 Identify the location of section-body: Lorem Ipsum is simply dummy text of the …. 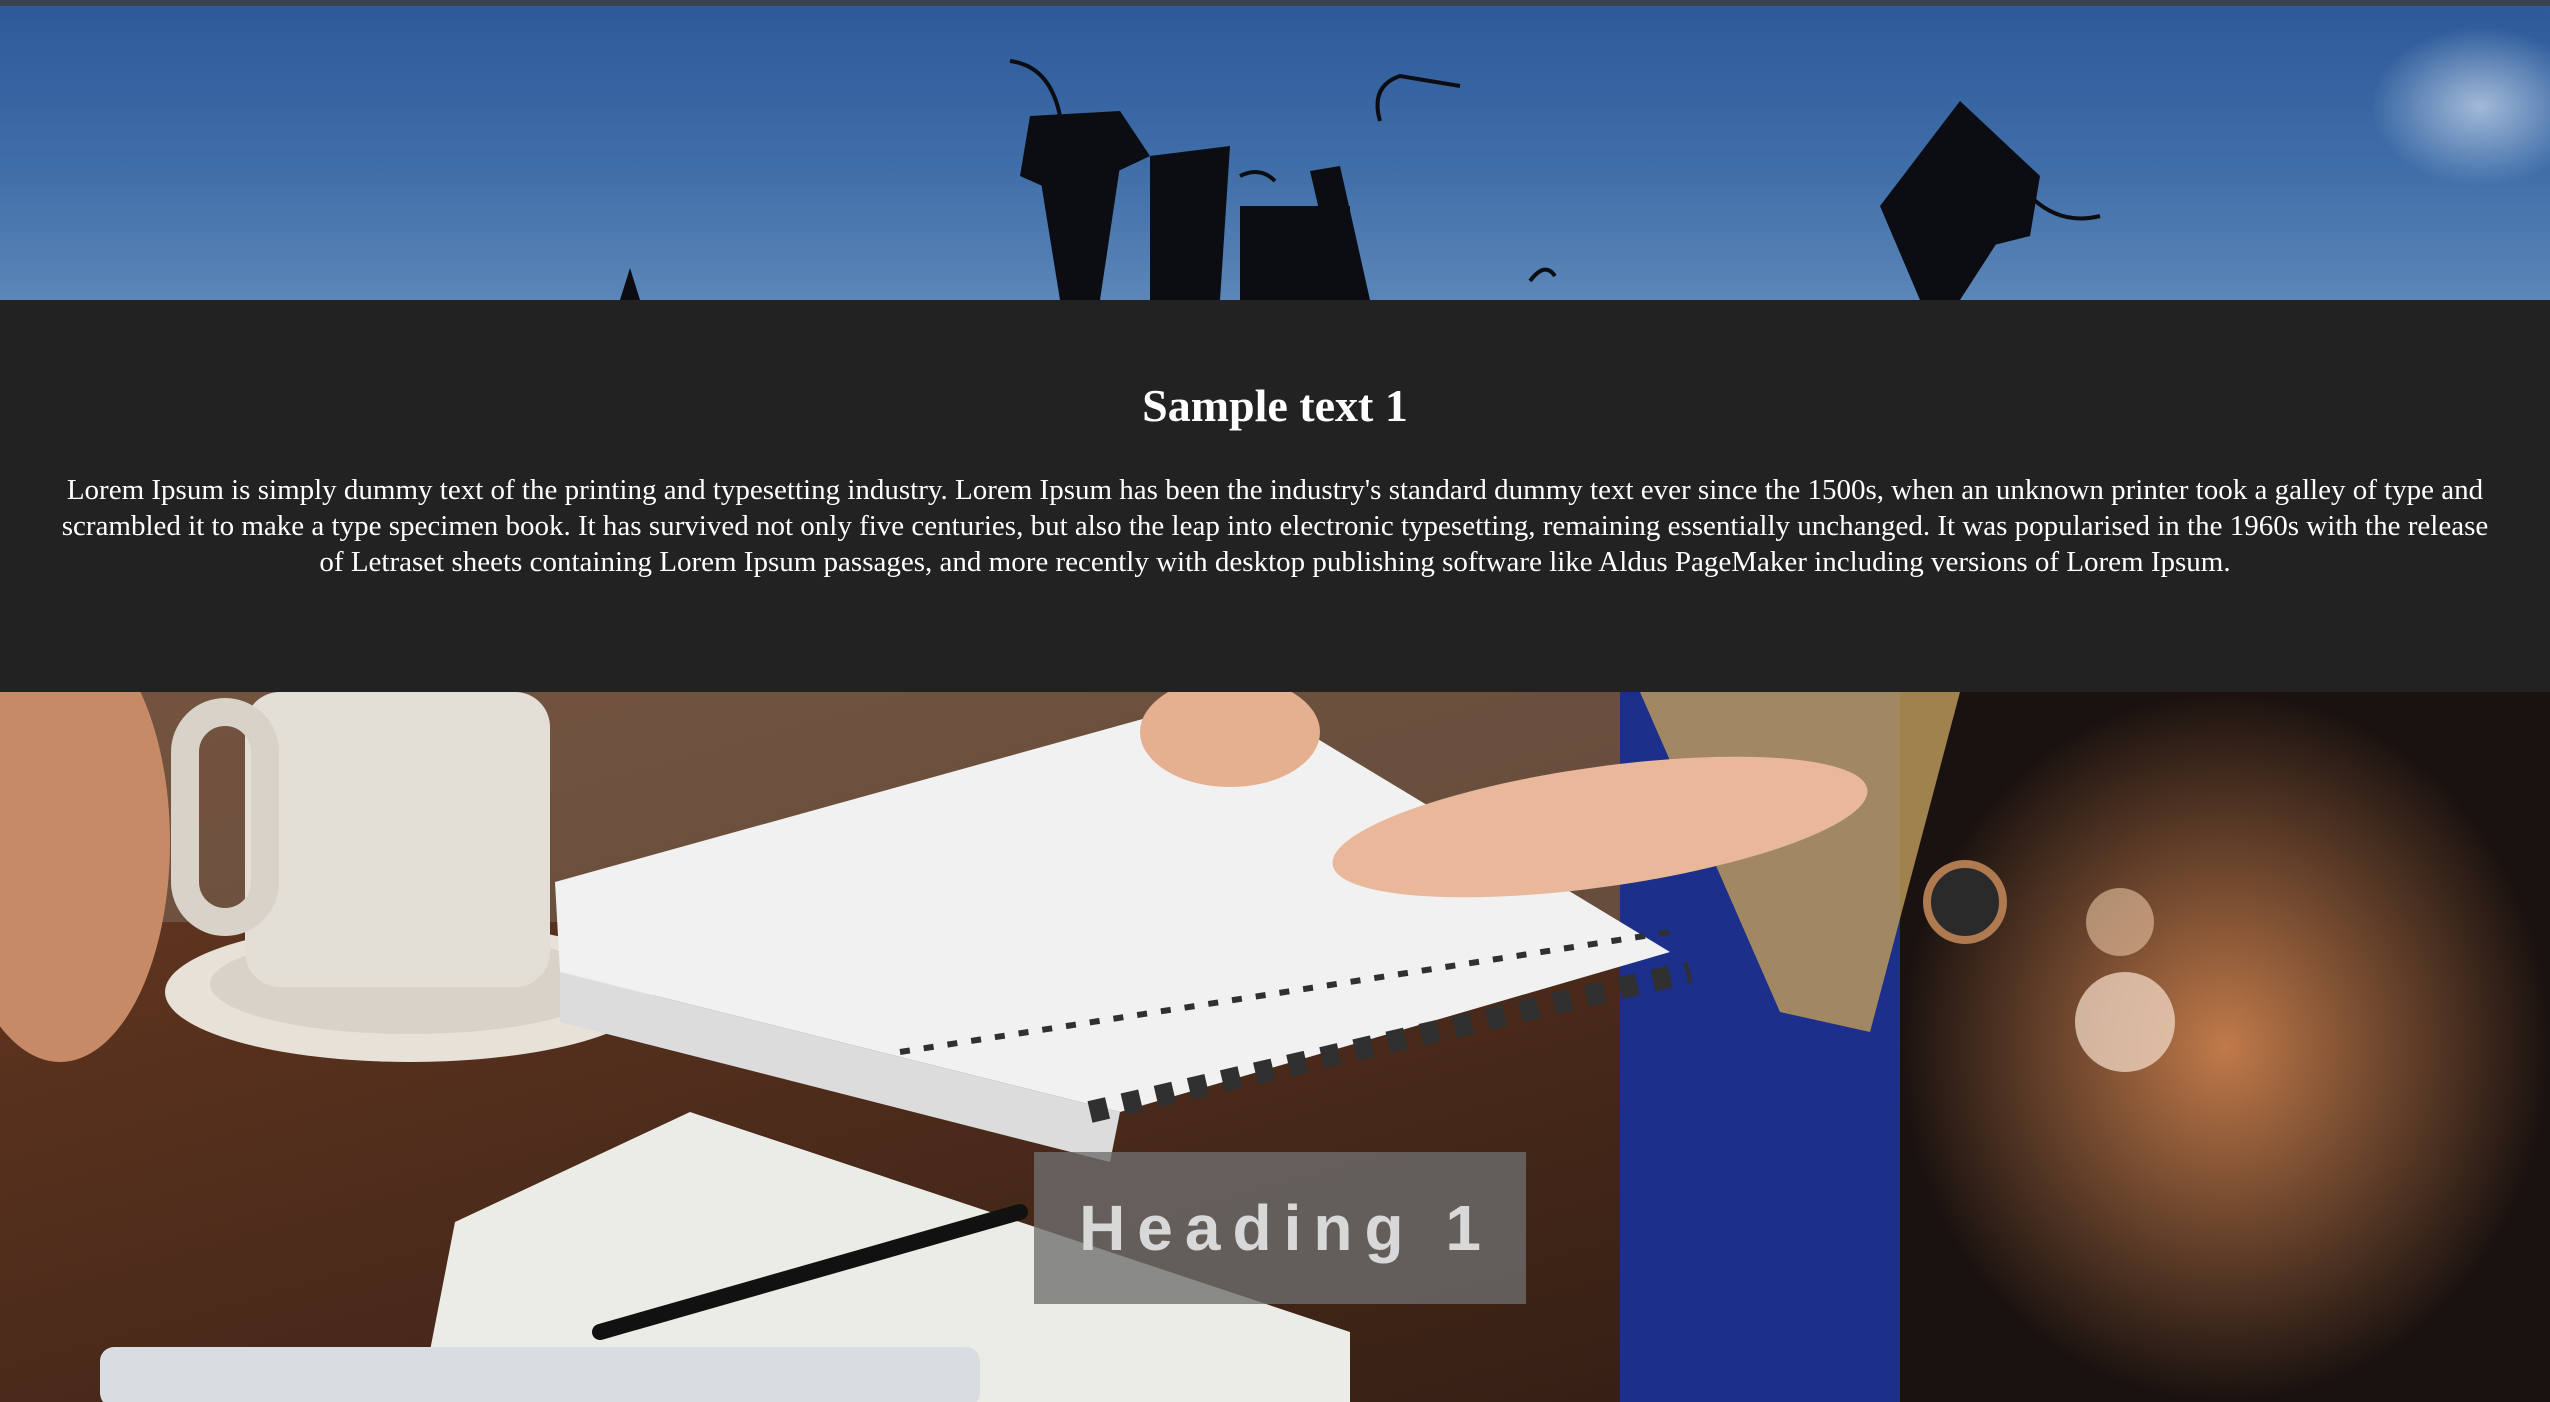
(1275, 526).